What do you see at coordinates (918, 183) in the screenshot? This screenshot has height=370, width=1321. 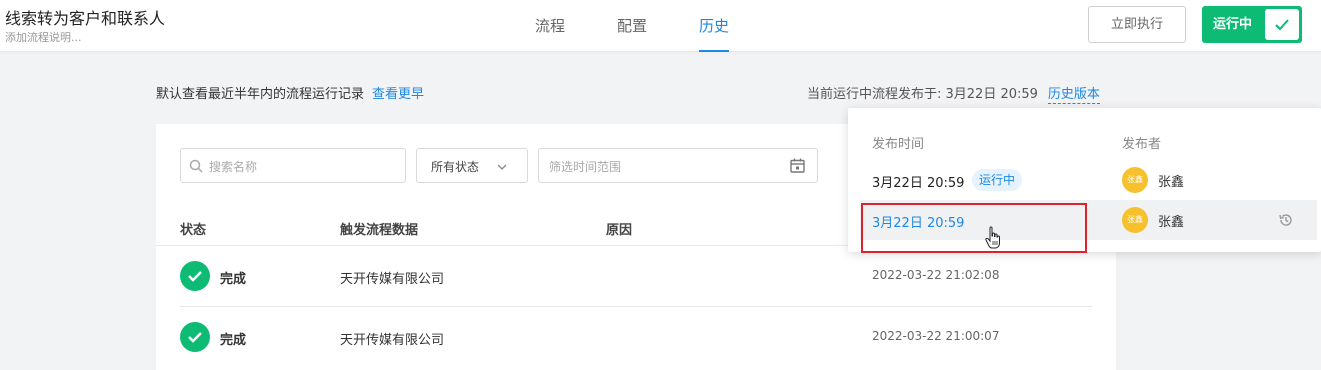 I see `version-time: 3月22日 20:59` at bounding box center [918, 183].